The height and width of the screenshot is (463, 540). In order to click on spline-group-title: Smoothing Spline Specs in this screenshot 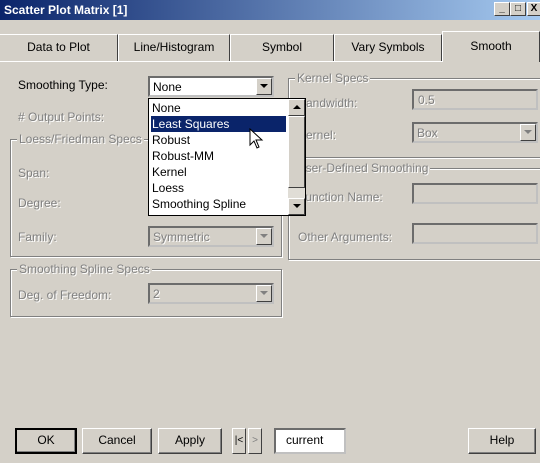, I will do `click(84, 269)`.